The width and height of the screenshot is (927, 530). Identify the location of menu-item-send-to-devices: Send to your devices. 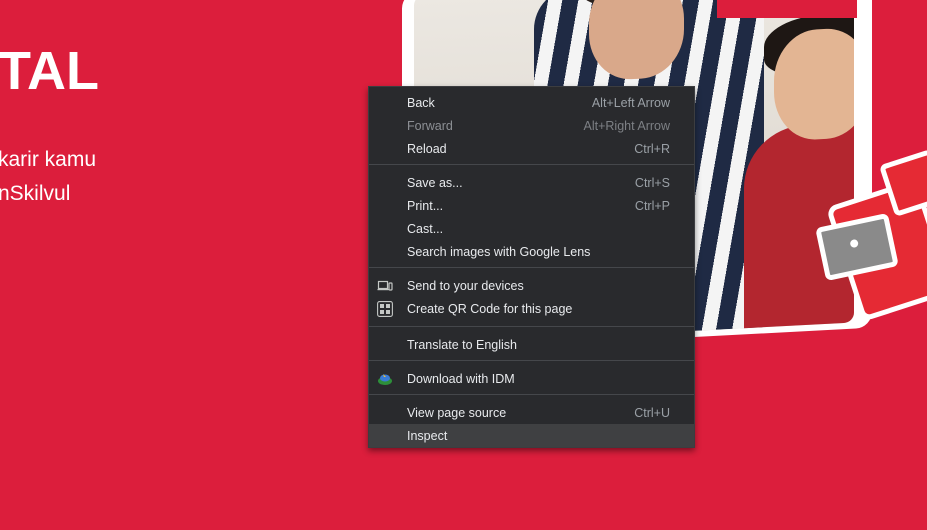
(531, 285).